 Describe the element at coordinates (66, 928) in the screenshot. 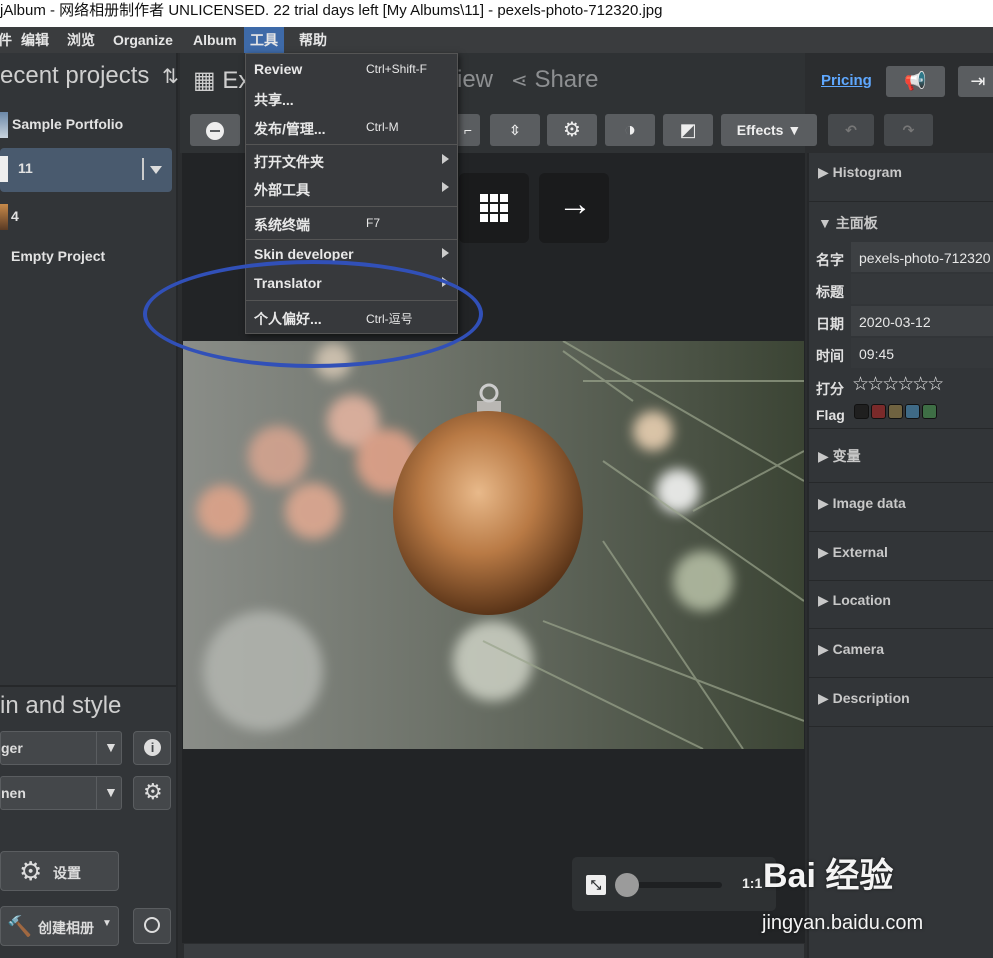

I see `make-album-label: 创建相册` at that location.